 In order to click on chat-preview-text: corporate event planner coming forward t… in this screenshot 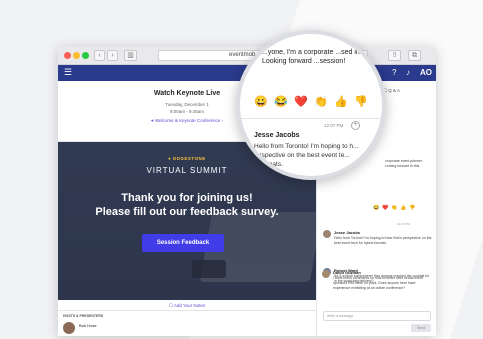, I will do `click(403, 163)`.